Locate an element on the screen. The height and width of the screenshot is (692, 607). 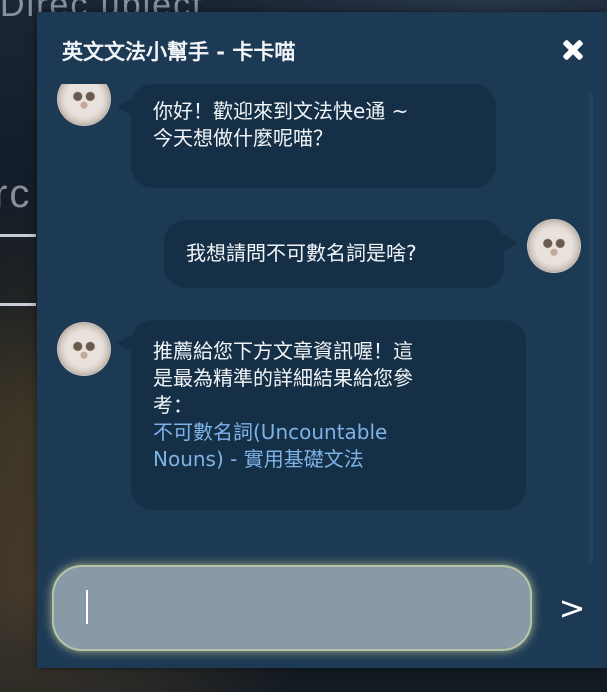
message-text: 是最為精準的詳細結果給您參 is located at coordinates (283, 378).